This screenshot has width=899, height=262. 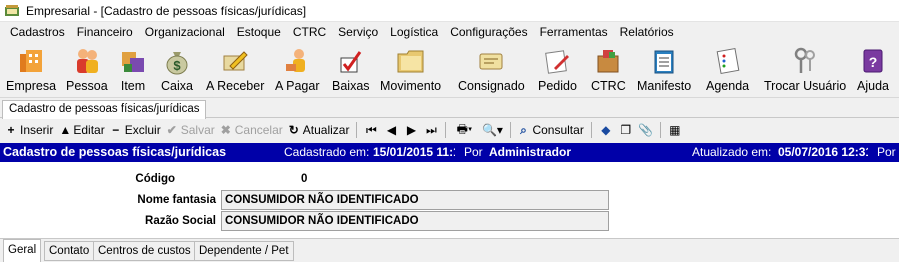 I want to click on last-record-icon: ⏭, so click(x=431, y=130).